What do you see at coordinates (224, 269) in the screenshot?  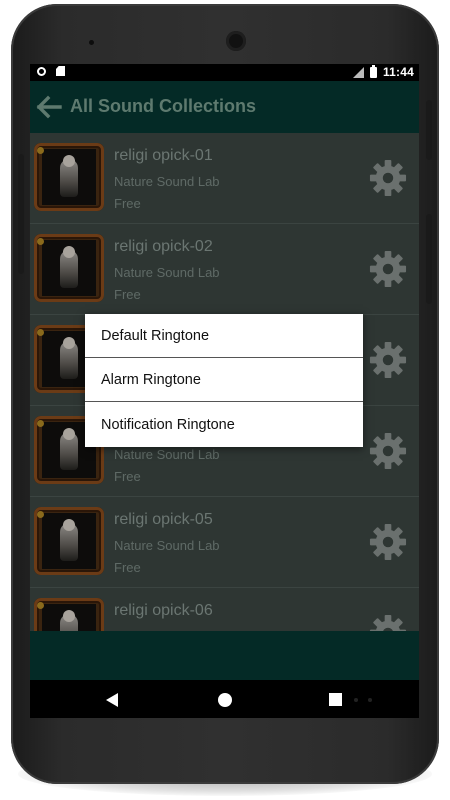 I see `list-item: religi opick-02 Nature Sound Lab Free` at bounding box center [224, 269].